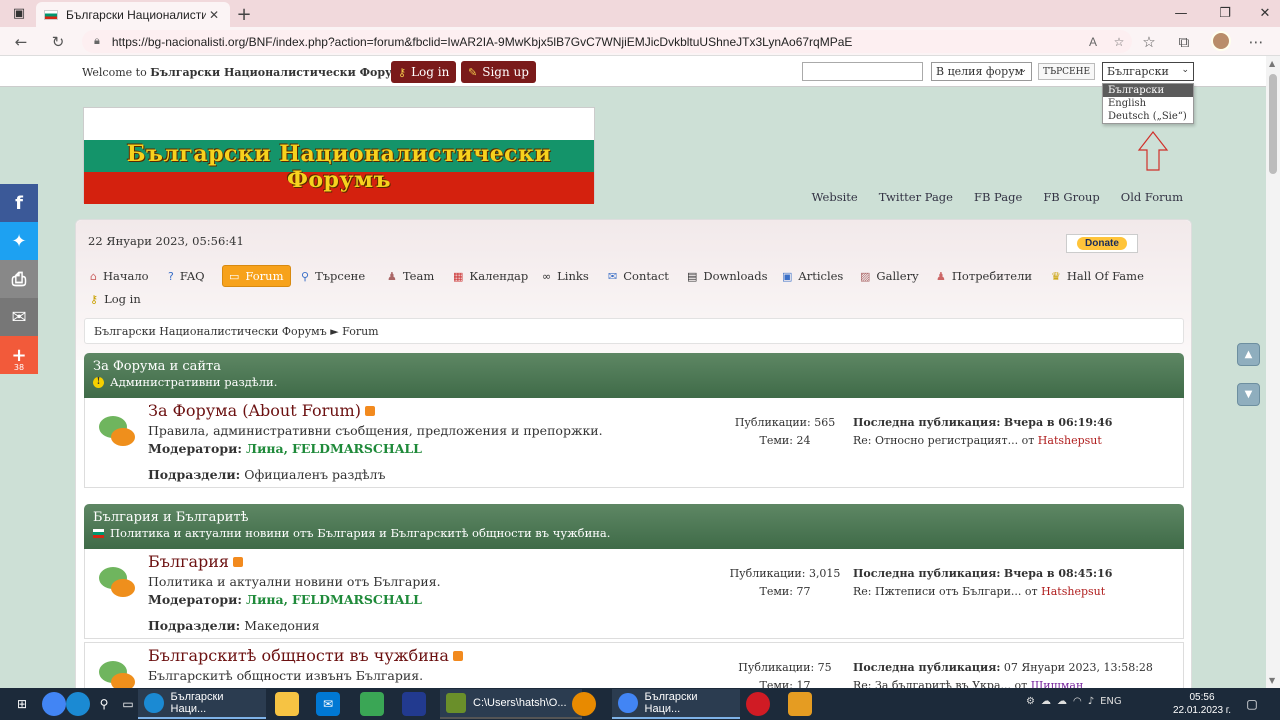  Describe the element at coordinates (19, 203) in the screenshot. I see `facebook-share-icon: f` at that location.